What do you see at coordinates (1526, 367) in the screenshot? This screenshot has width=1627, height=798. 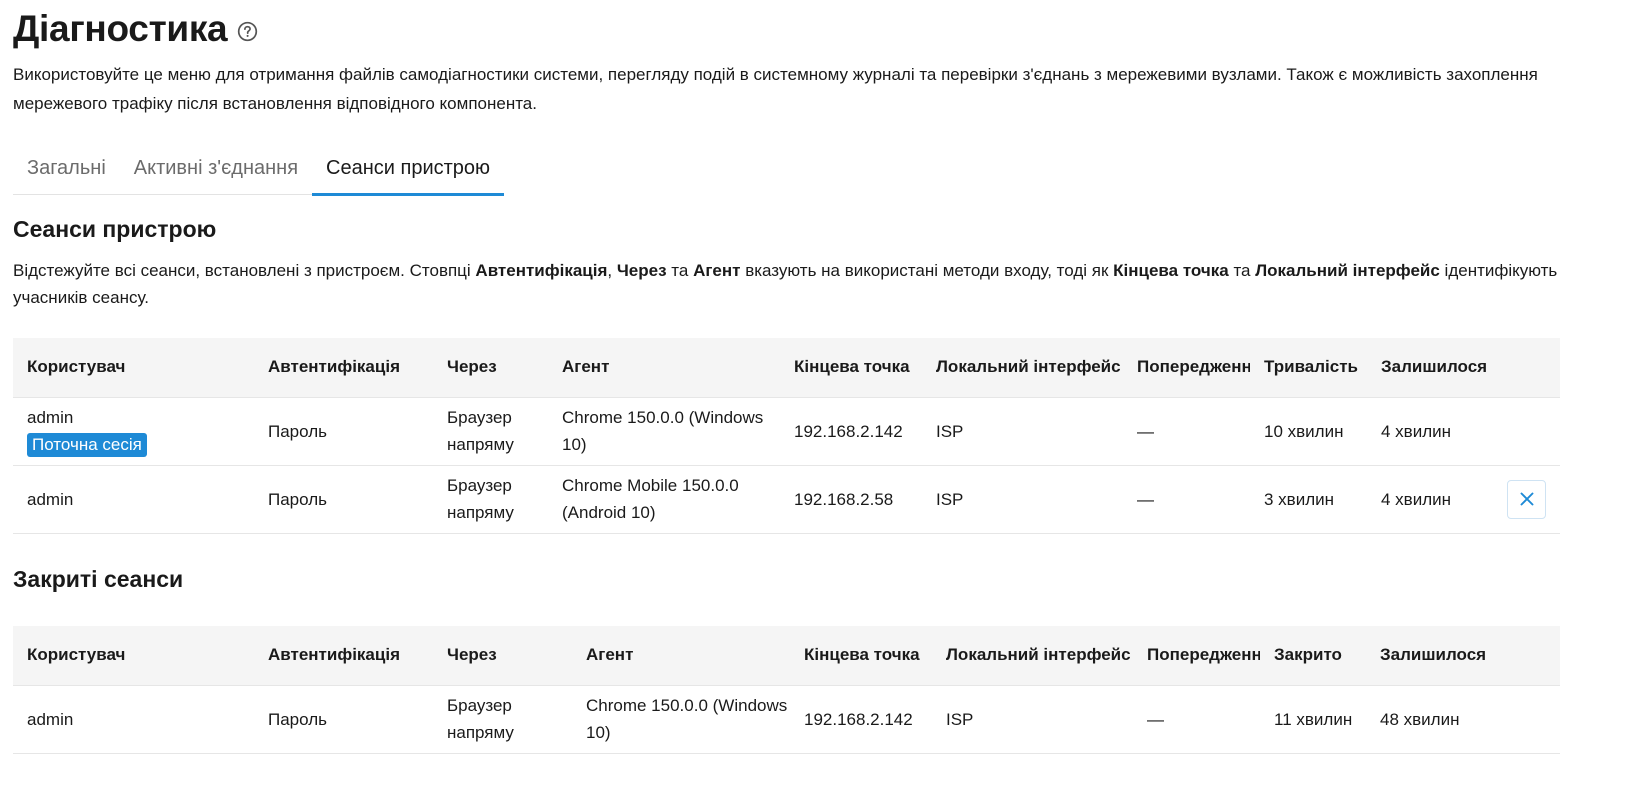 I see `column-header-actions` at bounding box center [1526, 367].